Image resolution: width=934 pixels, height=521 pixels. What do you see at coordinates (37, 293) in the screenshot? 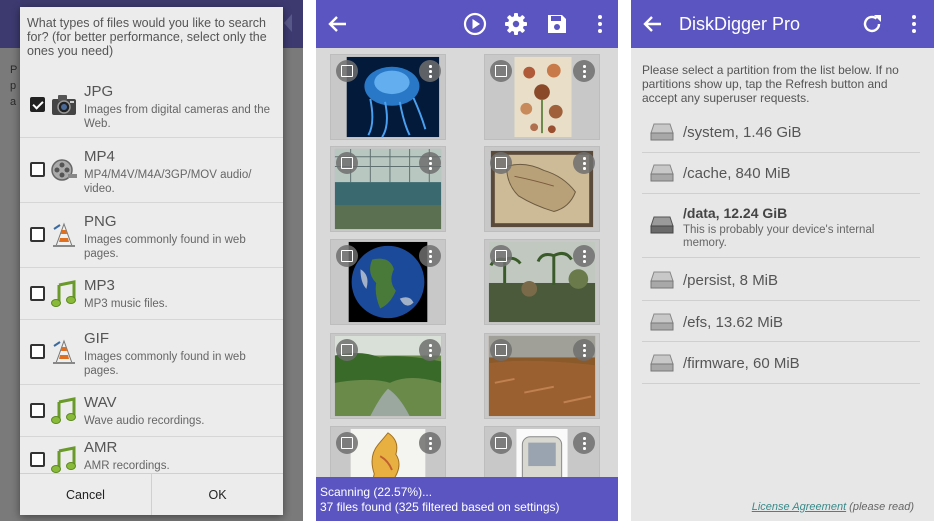
I see `mp3-checkbox` at bounding box center [37, 293].